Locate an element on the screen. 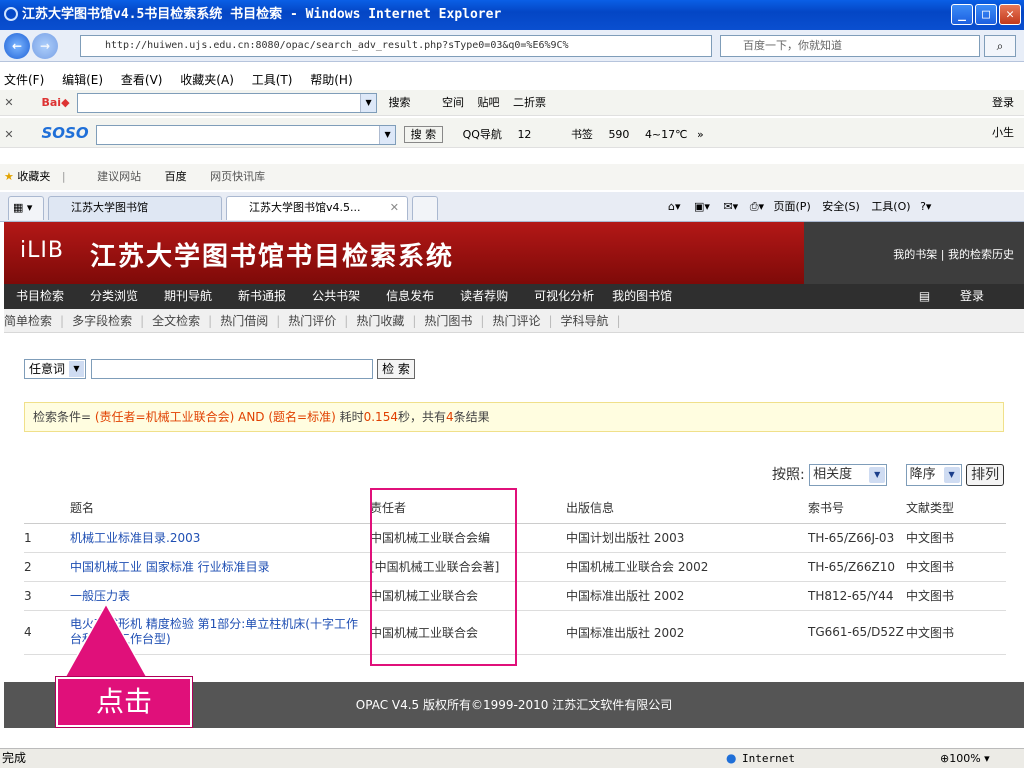 The width and height of the screenshot is (1024, 768). callout-arrow is located at coordinates (106, 641).